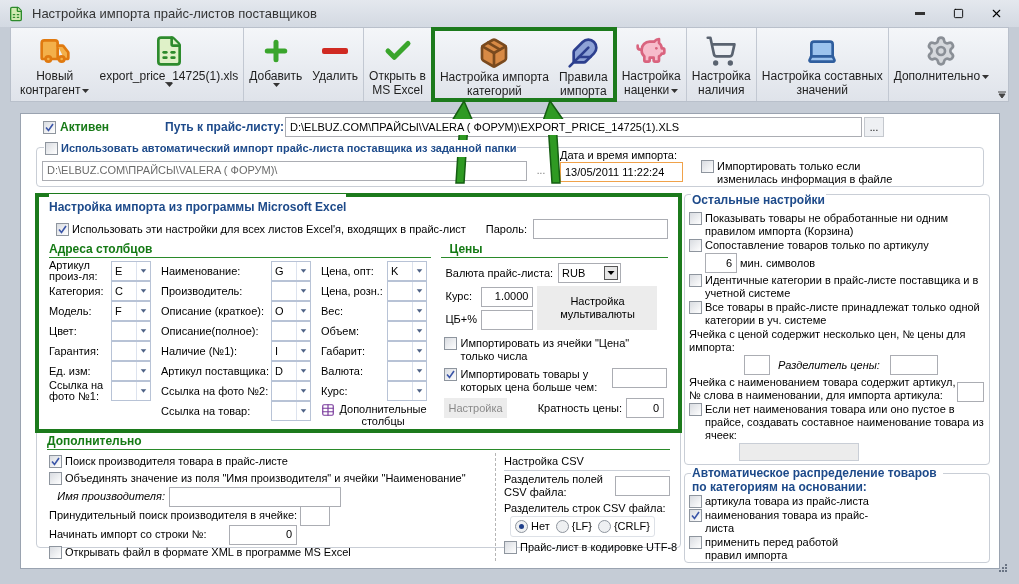 This screenshot has height=584, width=1019. What do you see at coordinates (213, 311) in the screenshot?
I see `column-label: Описание (краткое):` at bounding box center [213, 311].